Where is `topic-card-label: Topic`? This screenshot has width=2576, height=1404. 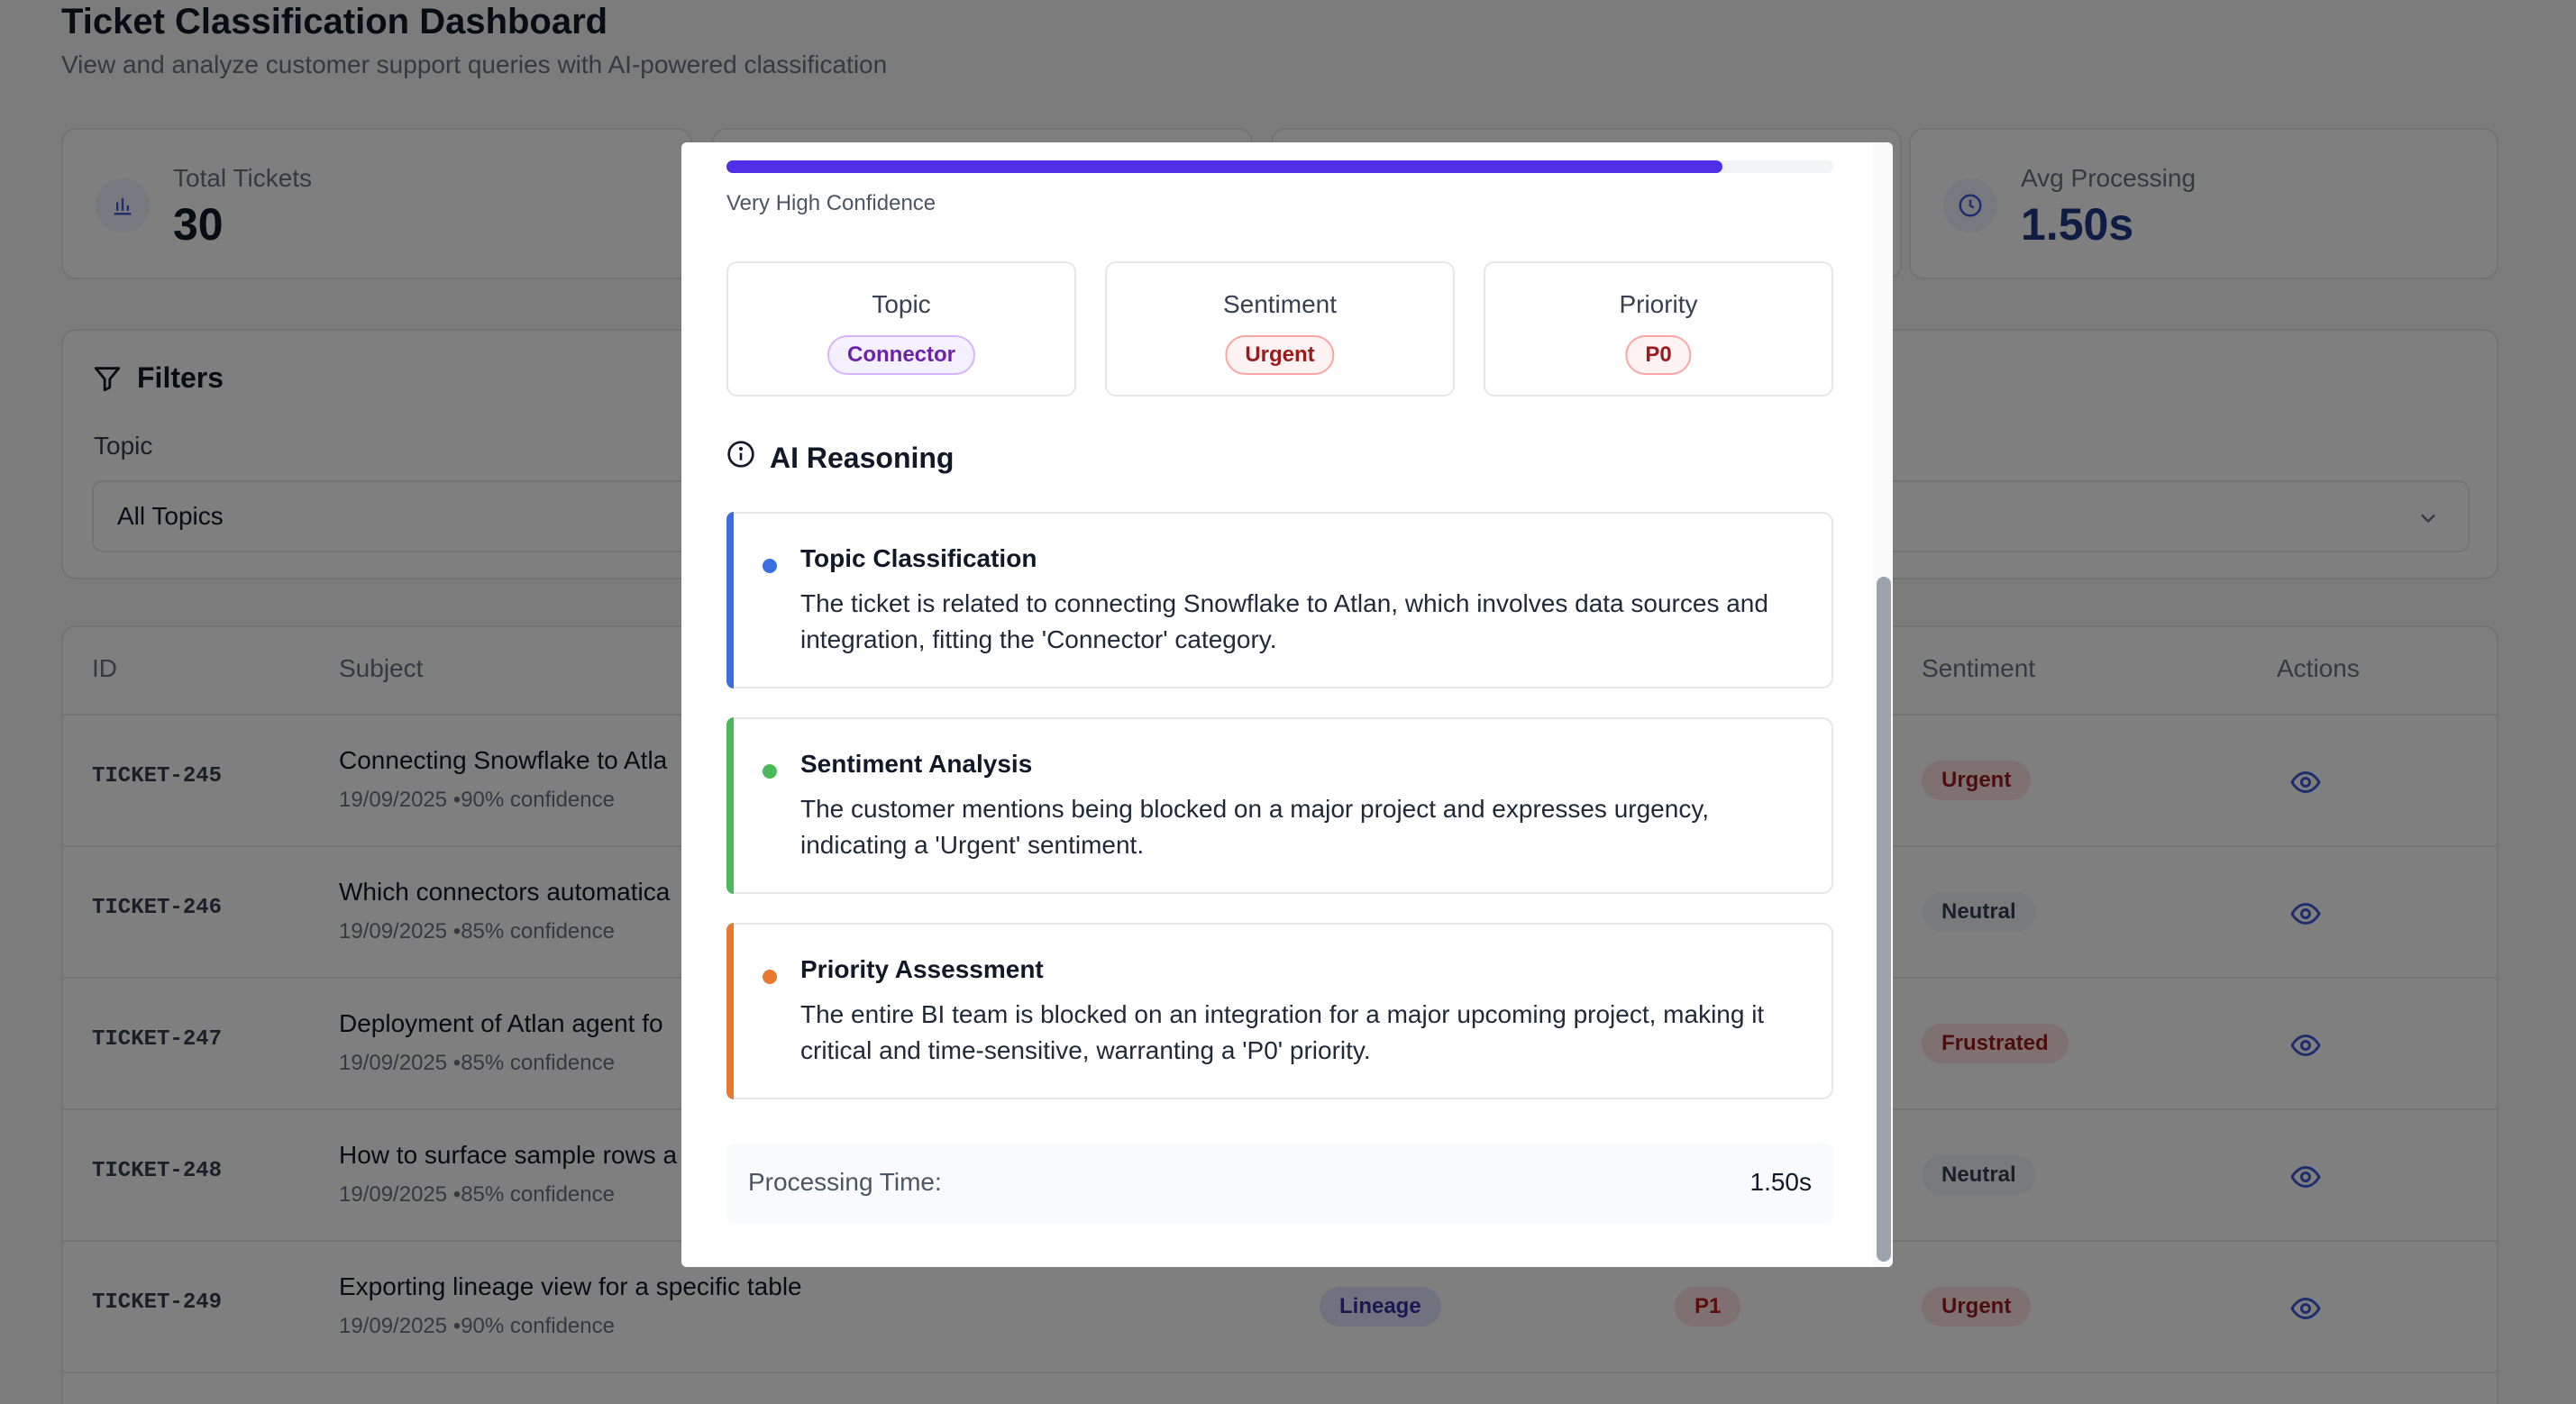
topic-card-label: Topic is located at coordinates (901, 304).